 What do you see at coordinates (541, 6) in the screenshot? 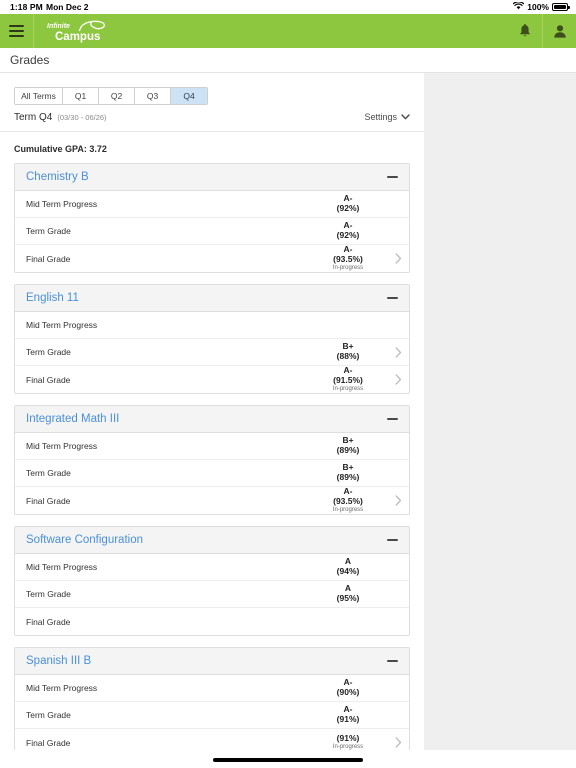
I see `status-right-cluster: 100%` at bounding box center [541, 6].